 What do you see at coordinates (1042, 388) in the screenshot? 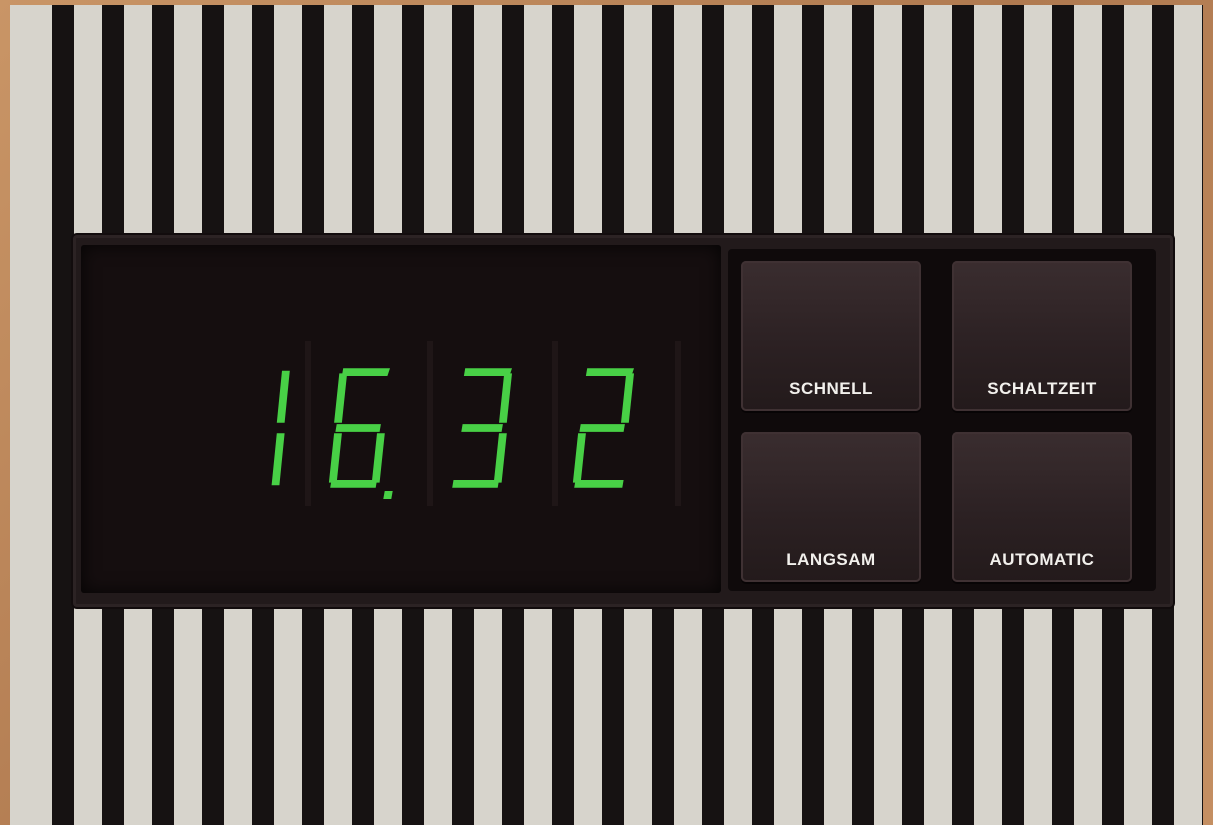
I see `schaltzeit-button-label: SCHALTZEIT` at bounding box center [1042, 388].